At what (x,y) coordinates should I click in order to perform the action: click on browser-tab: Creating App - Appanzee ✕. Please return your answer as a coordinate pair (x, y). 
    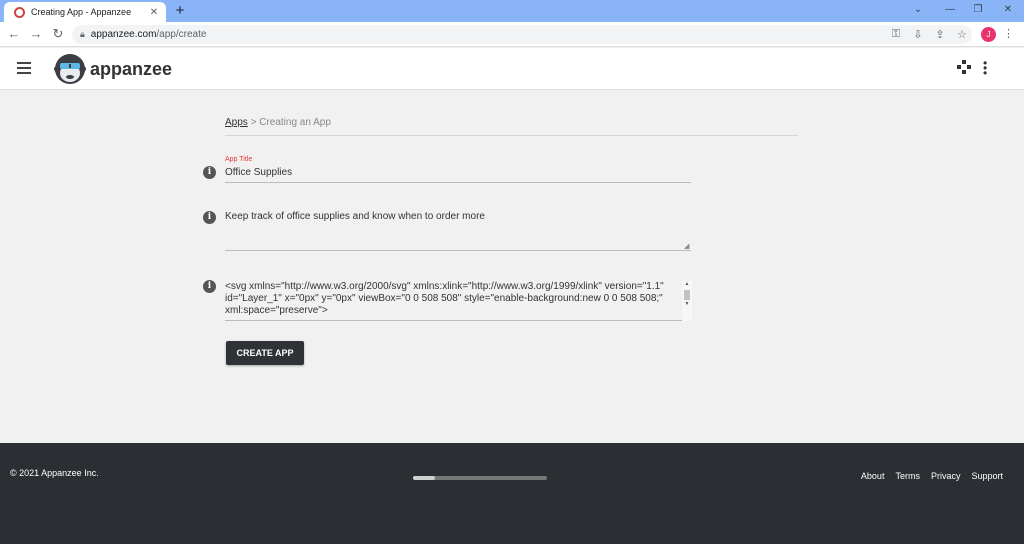
    Looking at the image, I should click on (85, 12).